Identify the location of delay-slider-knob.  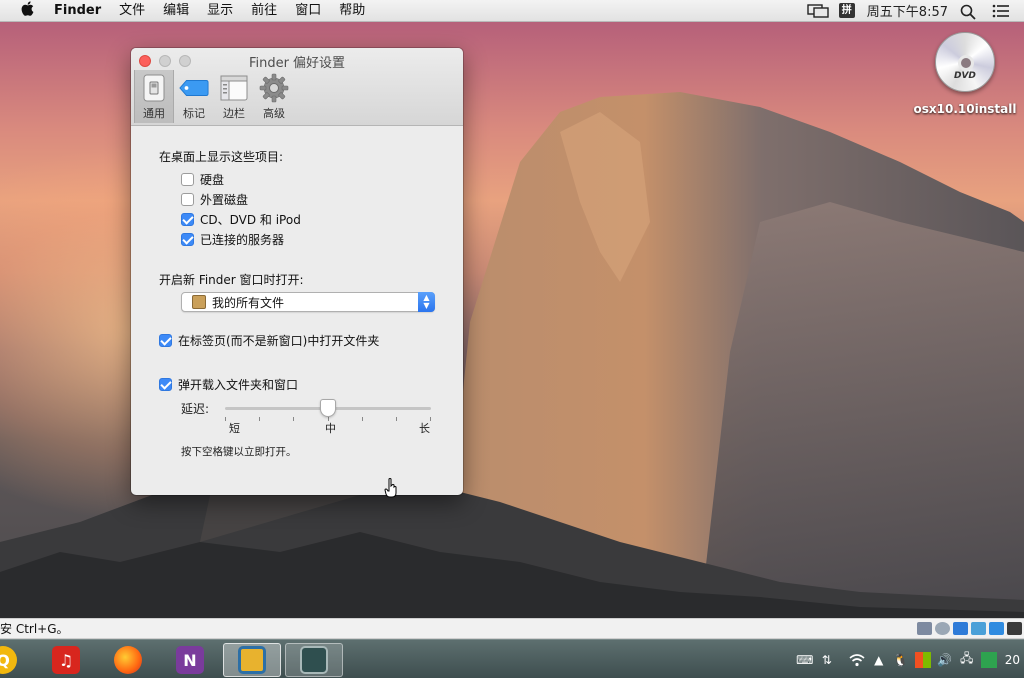
(328, 408).